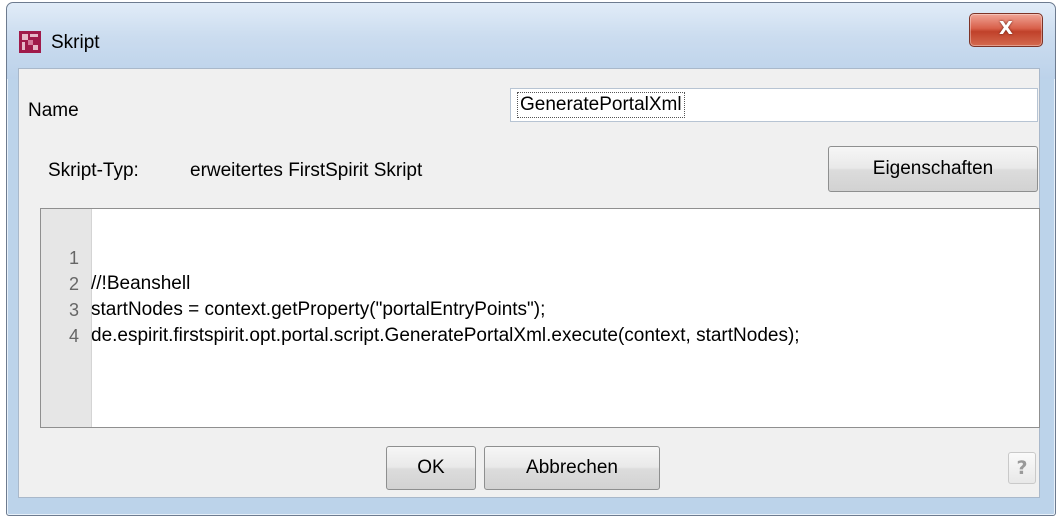 The image size is (1060, 522). Describe the element at coordinates (1006, 30) in the screenshot. I see `close-button: X` at that location.